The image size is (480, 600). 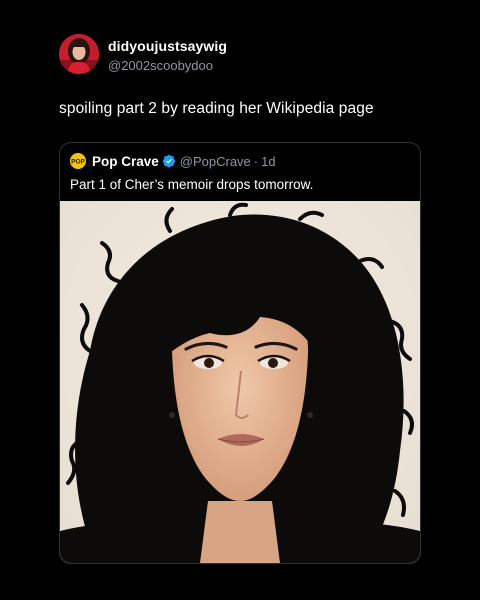 I want to click on avatar-image, so click(x=79, y=54).